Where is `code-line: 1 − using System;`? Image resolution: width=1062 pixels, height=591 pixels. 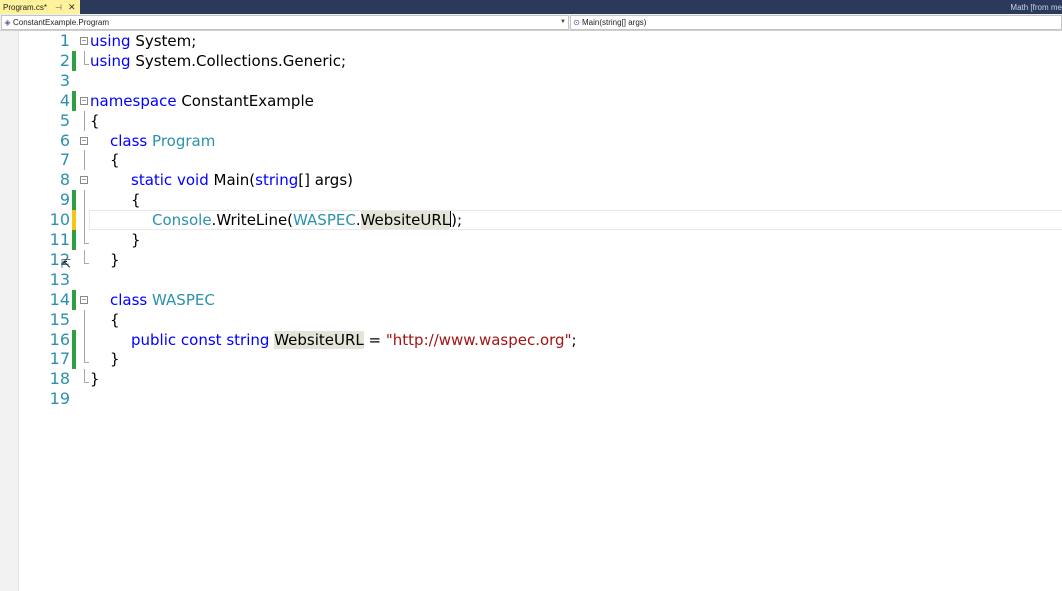 code-line: 1 − using System; is located at coordinates (531, 41).